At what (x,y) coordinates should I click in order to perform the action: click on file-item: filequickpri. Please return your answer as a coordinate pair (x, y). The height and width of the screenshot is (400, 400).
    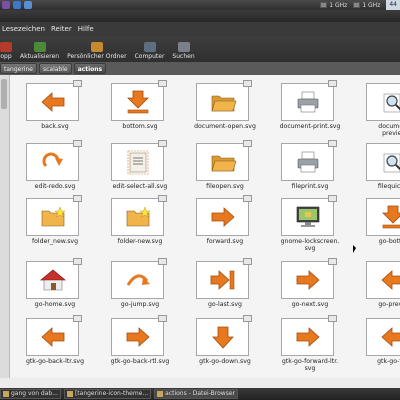
    Looking at the image, I should click on (377, 173).